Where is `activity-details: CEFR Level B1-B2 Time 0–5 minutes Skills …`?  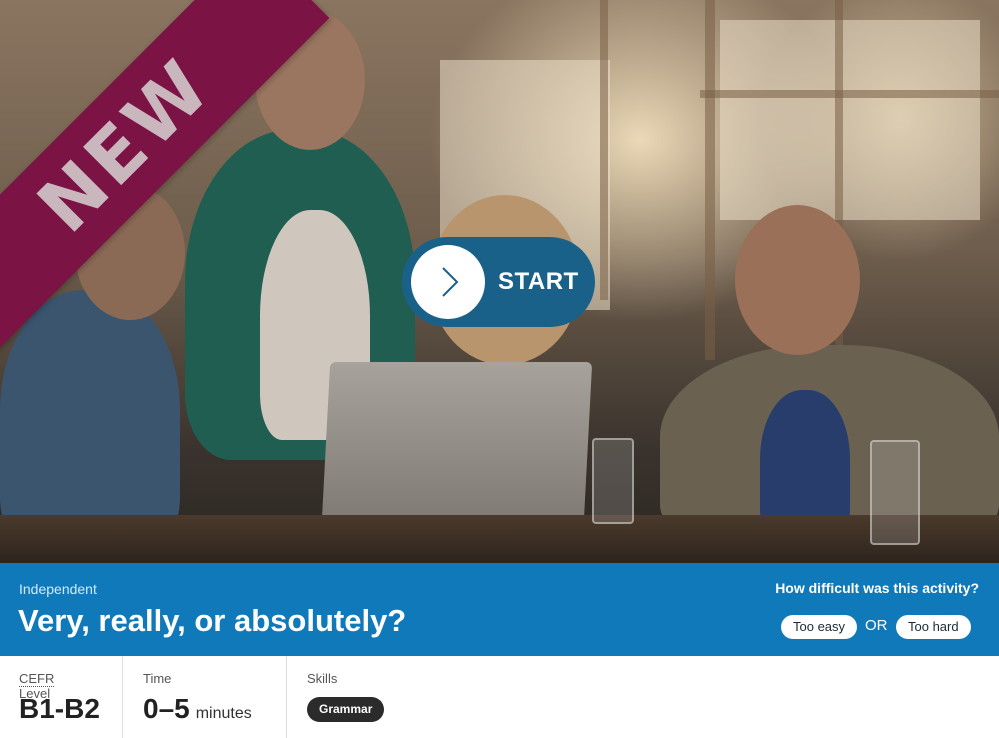 activity-details: CEFR Level B1-B2 Time 0–5 minutes Skills … is located at coordinates (499, 697).